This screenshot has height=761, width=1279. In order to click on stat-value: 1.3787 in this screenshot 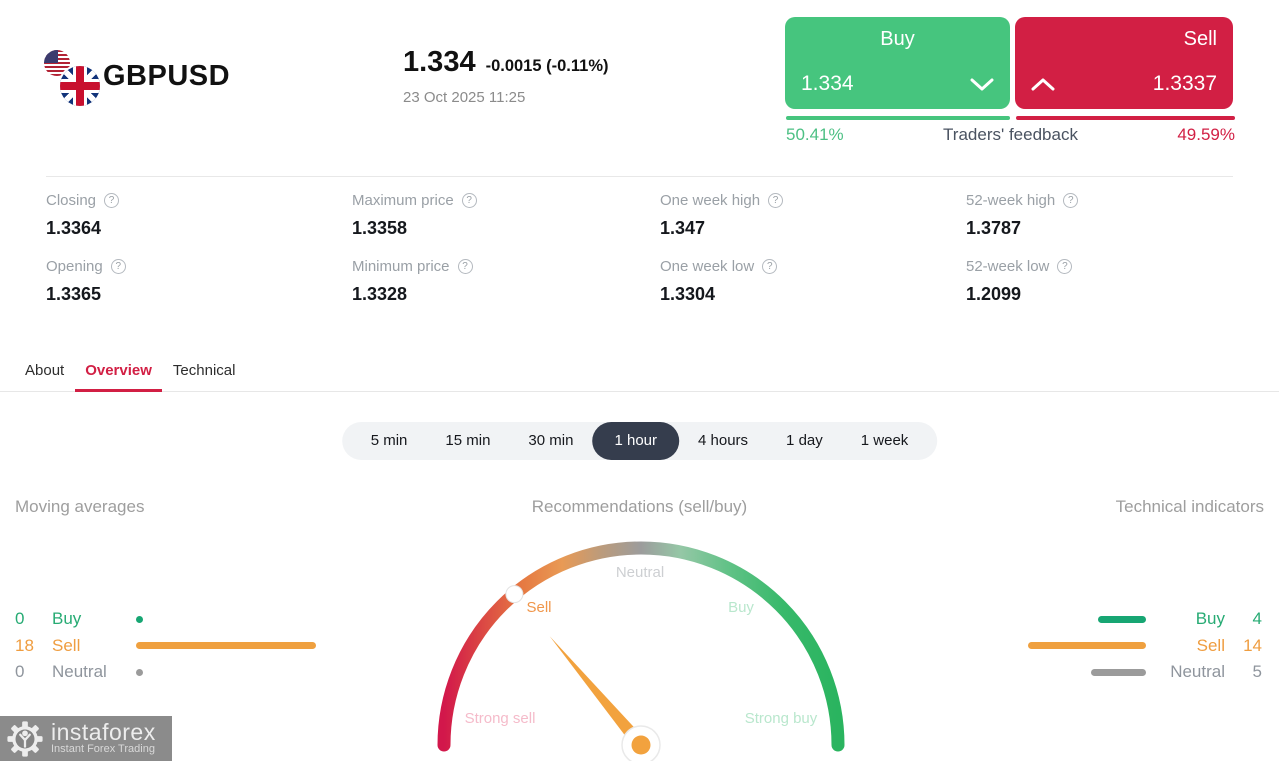, I will do `click(994, 228)`.